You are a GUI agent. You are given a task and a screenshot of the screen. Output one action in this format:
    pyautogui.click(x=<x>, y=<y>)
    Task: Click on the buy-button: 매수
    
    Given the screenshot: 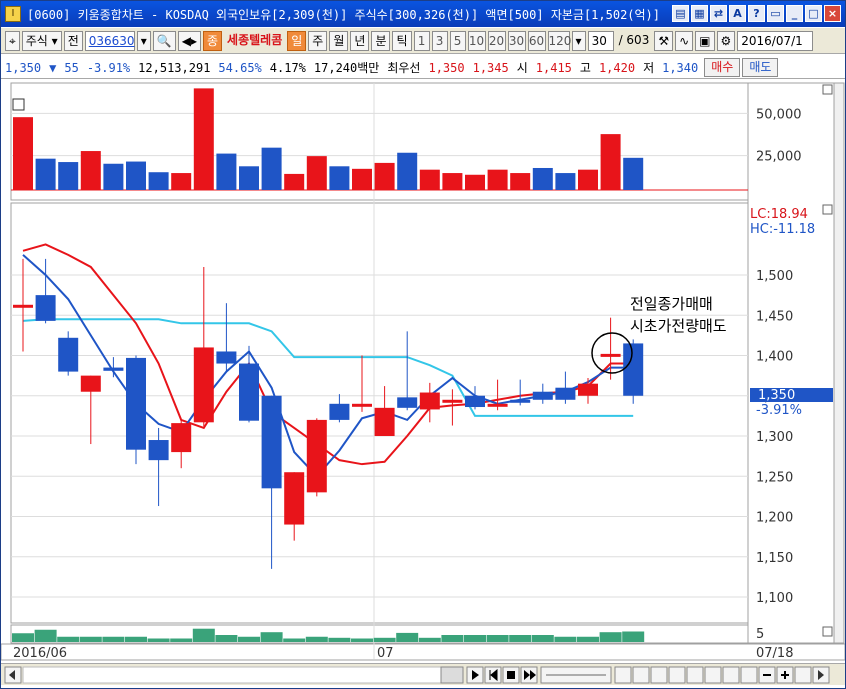 What is the action you would take?
    pyautogui.click(x=722, y=67)
    